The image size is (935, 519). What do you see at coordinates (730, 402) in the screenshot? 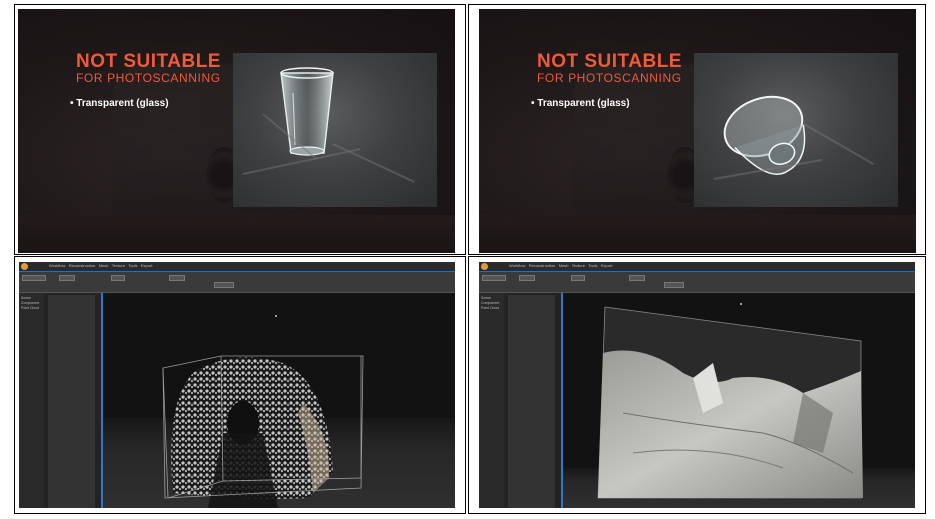
I see `mesh-surface-icon` at bounding box center [730, 402].